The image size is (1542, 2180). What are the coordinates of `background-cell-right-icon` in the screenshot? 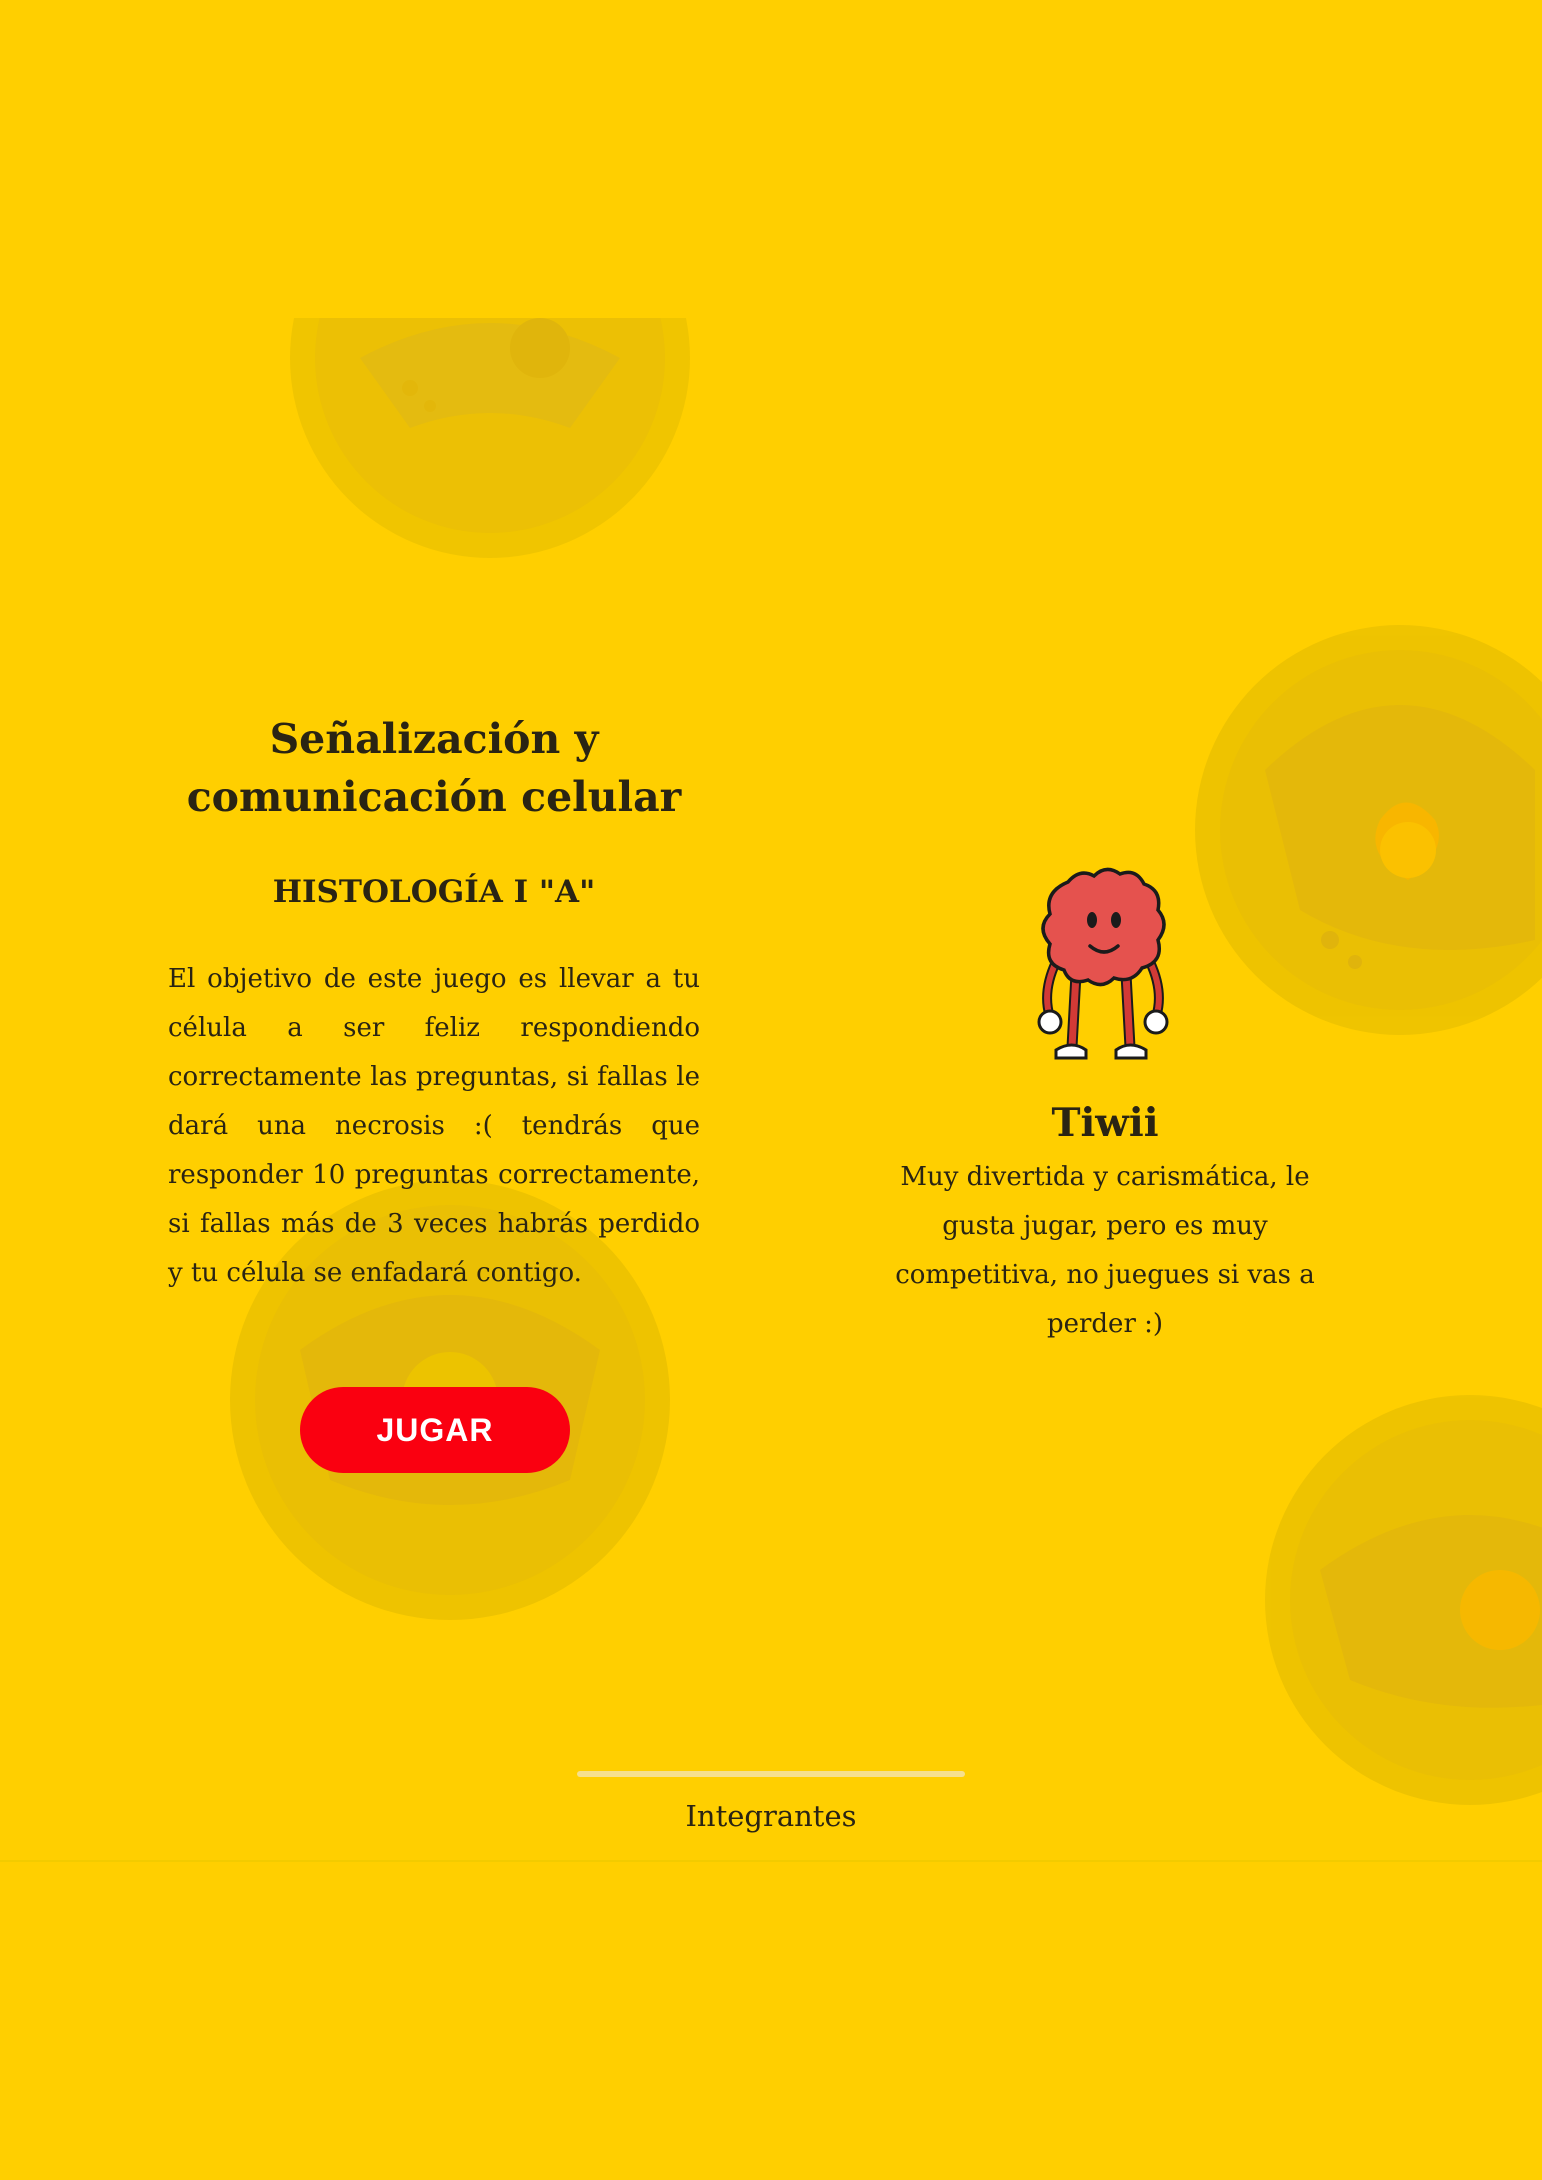 It's located at (1368, 830).